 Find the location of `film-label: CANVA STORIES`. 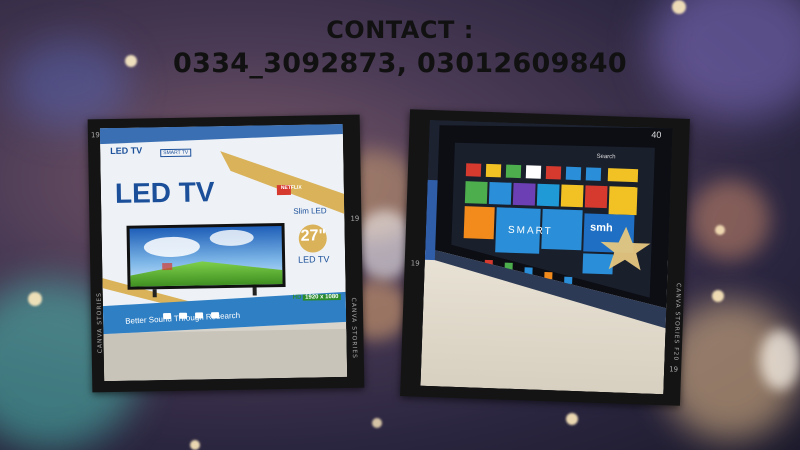

film-label: CANVA STORIES is located at coordinates (353, 328).